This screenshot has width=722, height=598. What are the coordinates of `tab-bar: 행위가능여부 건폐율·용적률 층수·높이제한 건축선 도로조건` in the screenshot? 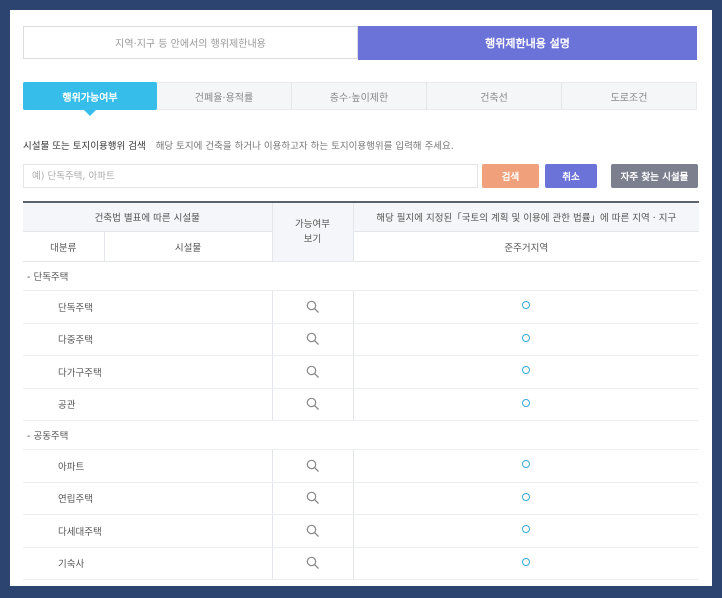 It's located at (360, 99).